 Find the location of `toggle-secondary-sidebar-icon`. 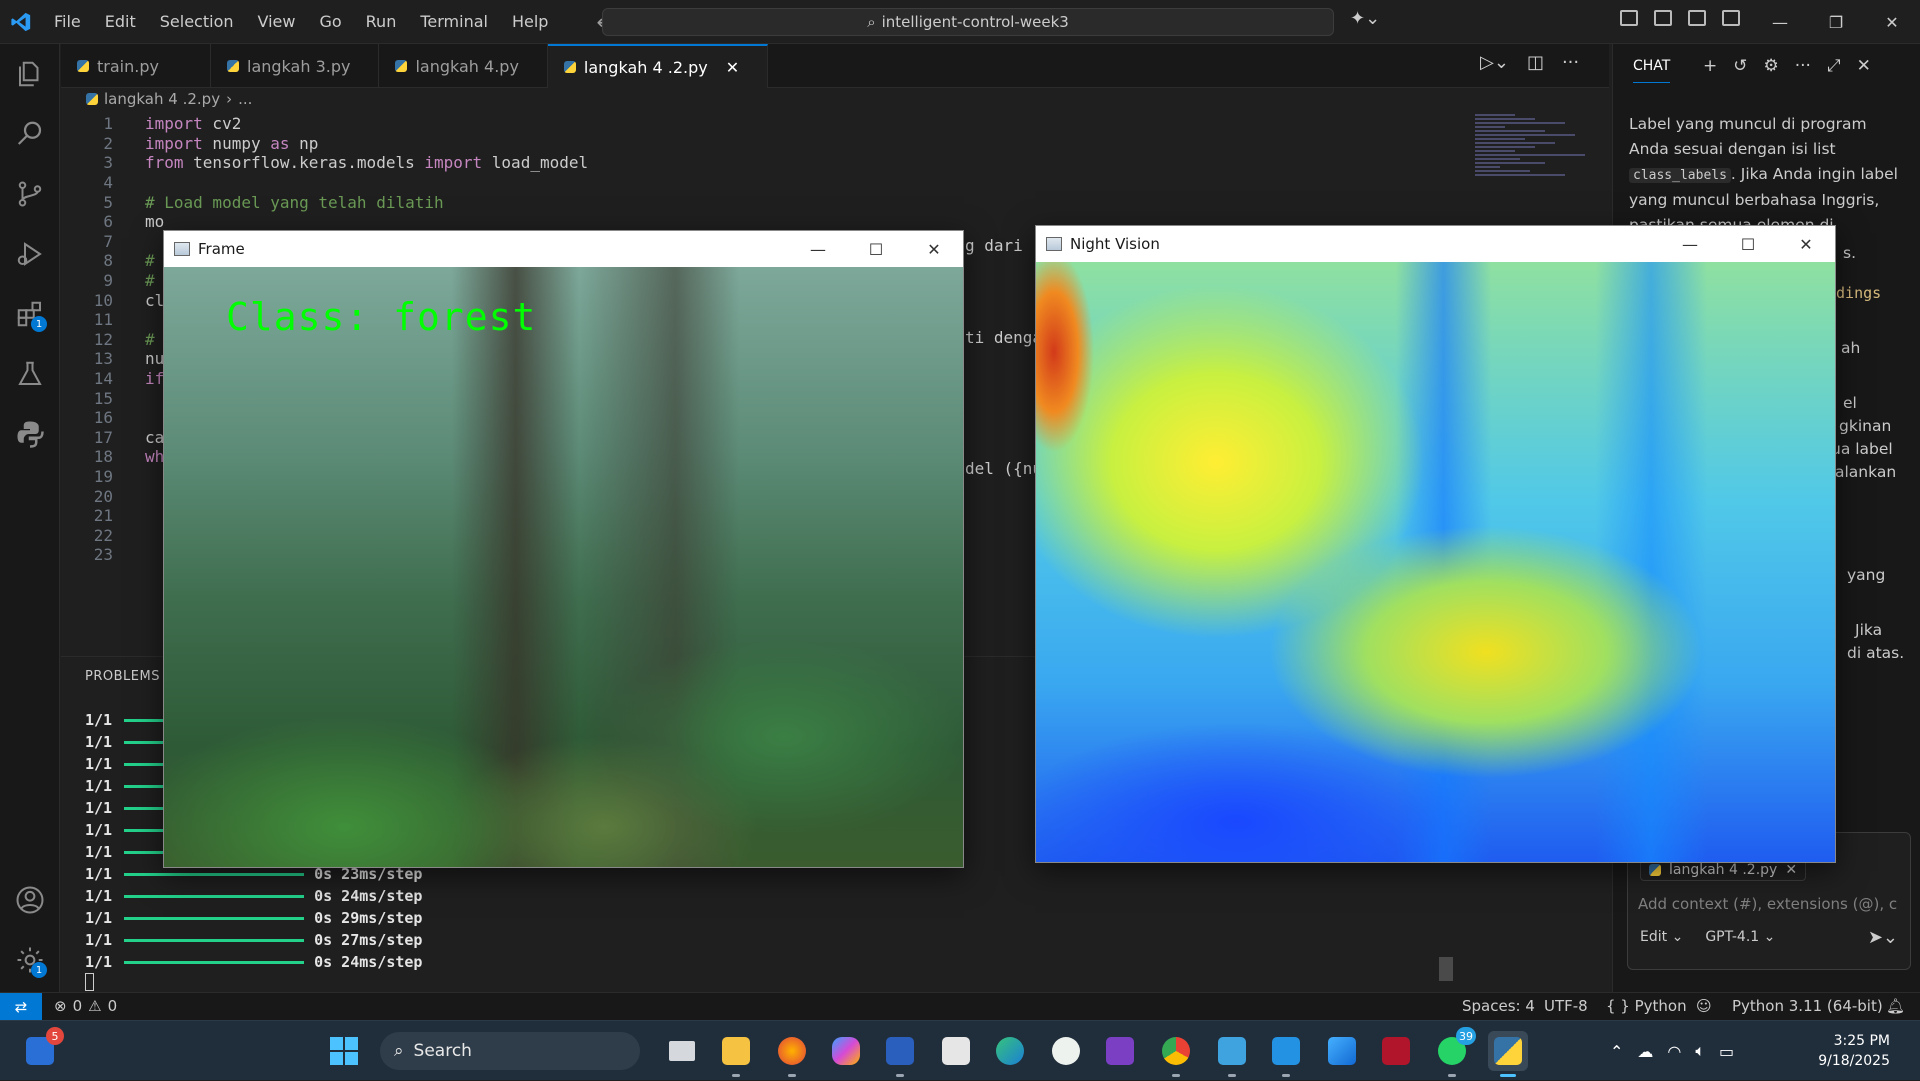

toggle-secondary-sidebar-icon is located at coordinates (1731, 18).